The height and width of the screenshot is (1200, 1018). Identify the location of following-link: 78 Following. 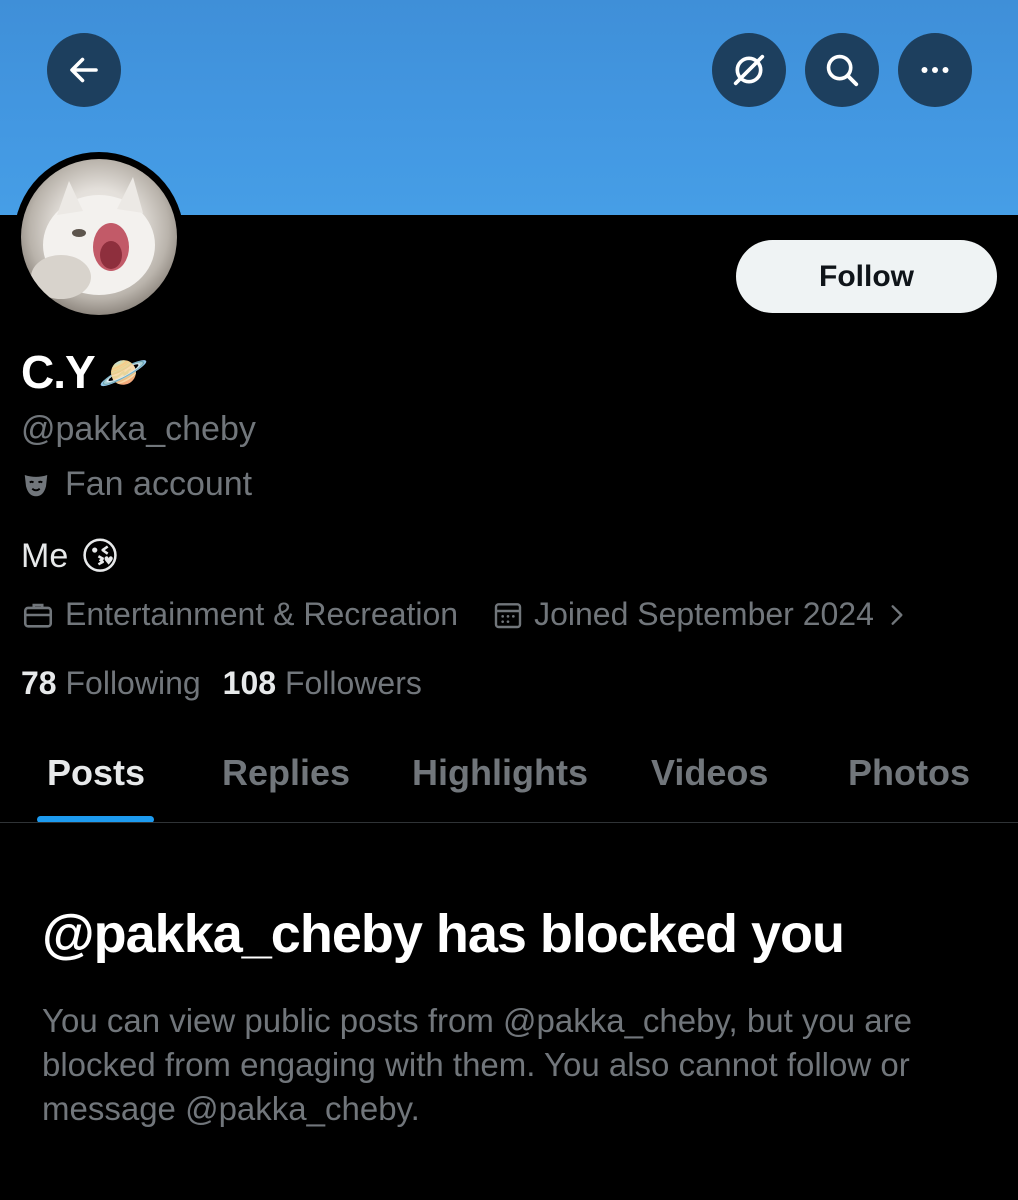
(111, 683).